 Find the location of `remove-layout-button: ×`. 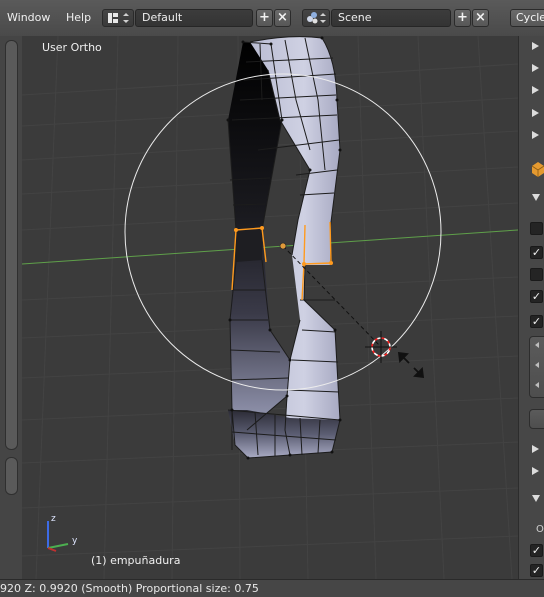

remove-layout-button: × is located at coordinates (282, 18).